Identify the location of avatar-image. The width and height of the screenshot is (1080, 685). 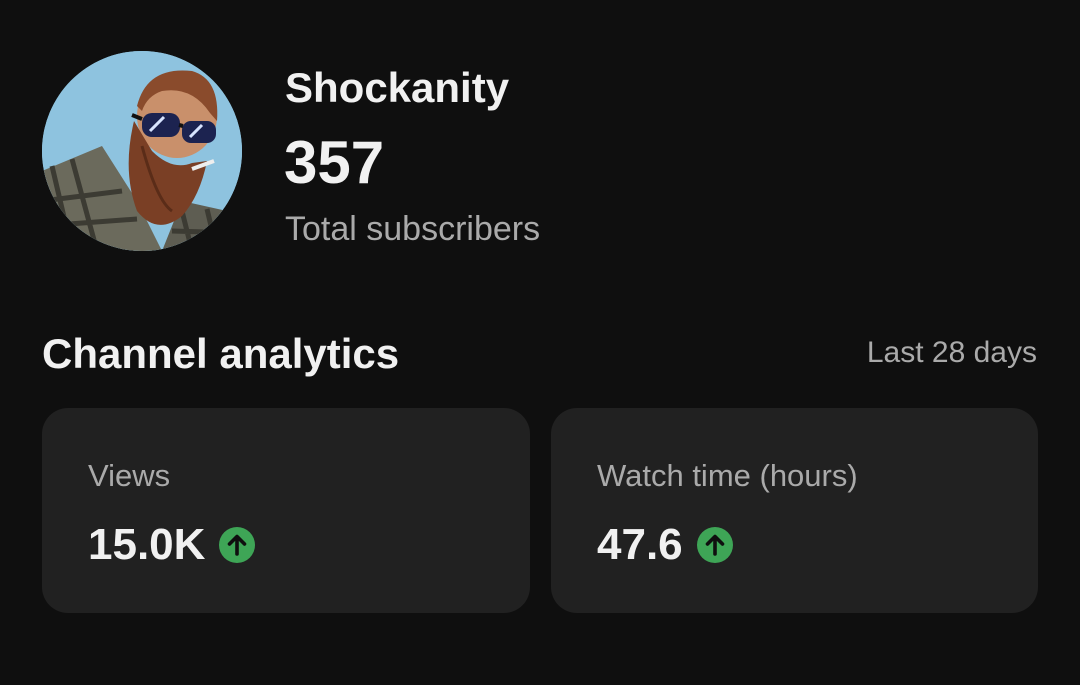
(142, 151).